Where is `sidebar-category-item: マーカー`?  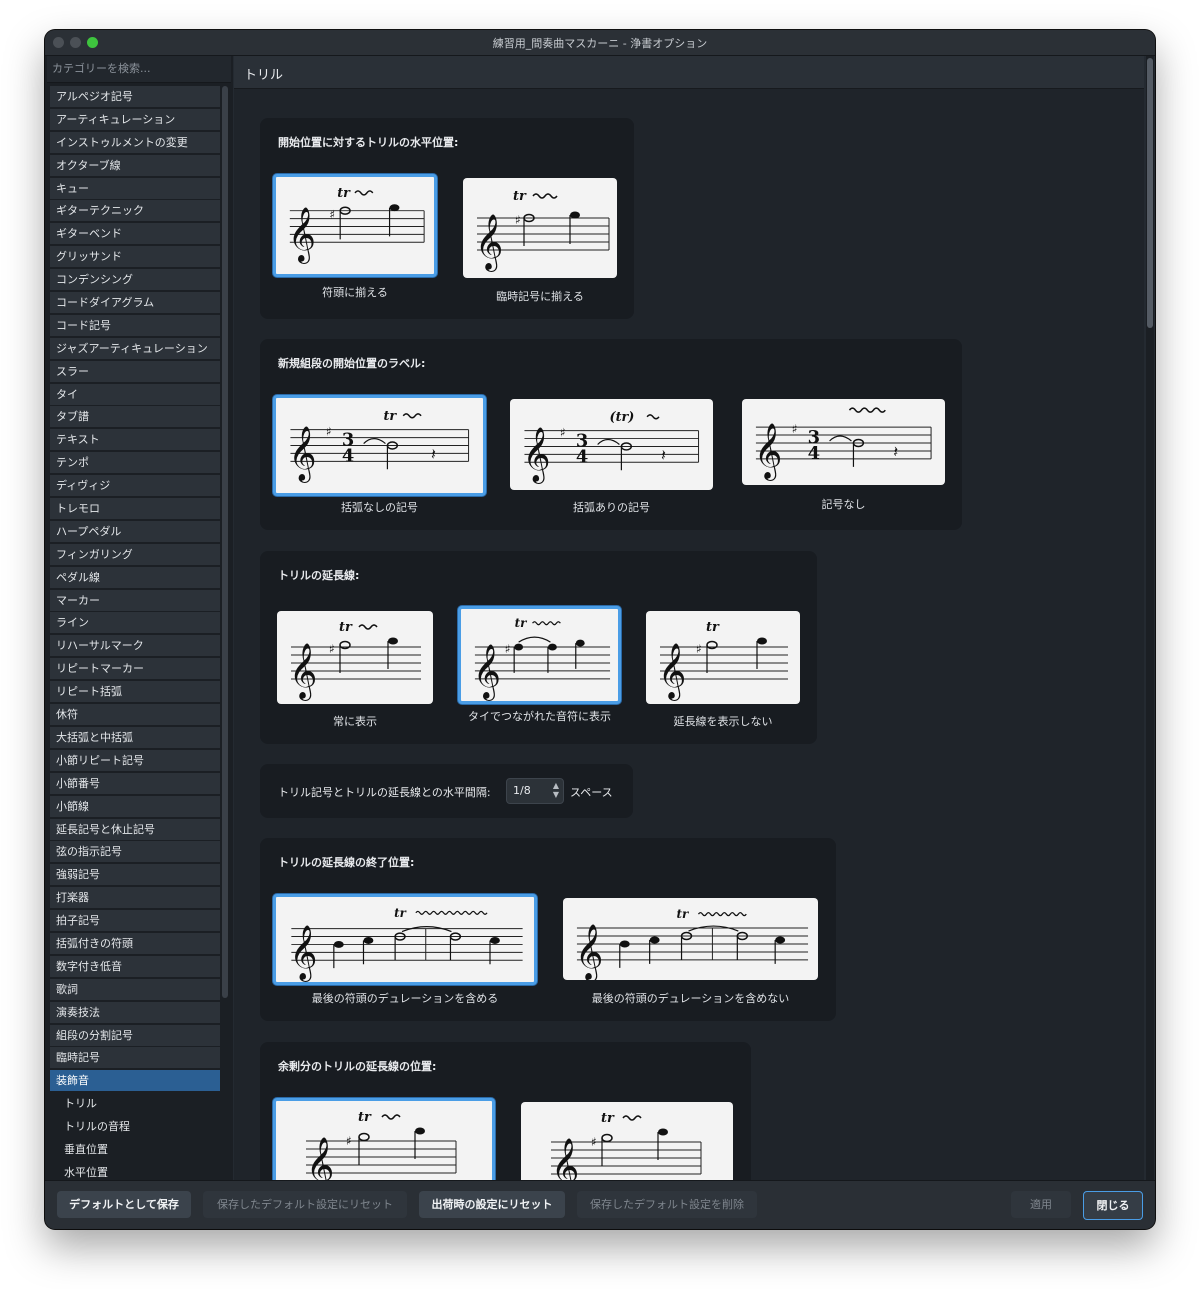
sidebar-category-item: マーカー is located at coordinates (135, 600).